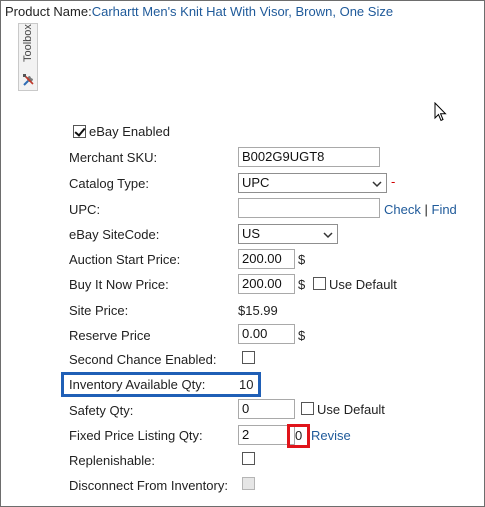 The width and height of the screenshot is (485, 507). I want to click on upc-input, so click(309, 208).